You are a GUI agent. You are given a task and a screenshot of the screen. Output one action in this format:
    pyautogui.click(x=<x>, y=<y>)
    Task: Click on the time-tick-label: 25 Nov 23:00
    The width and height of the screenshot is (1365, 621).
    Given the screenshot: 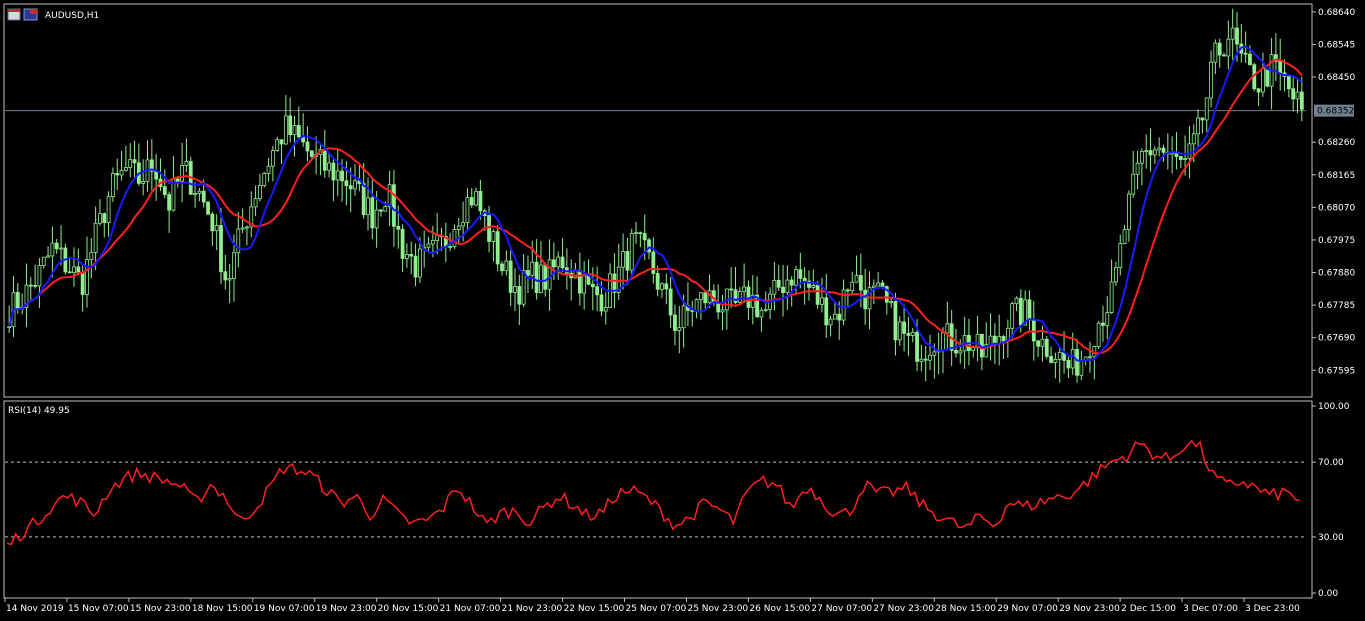 What is the action you would take?
    pyautogui.click(x=717, y=609)
    